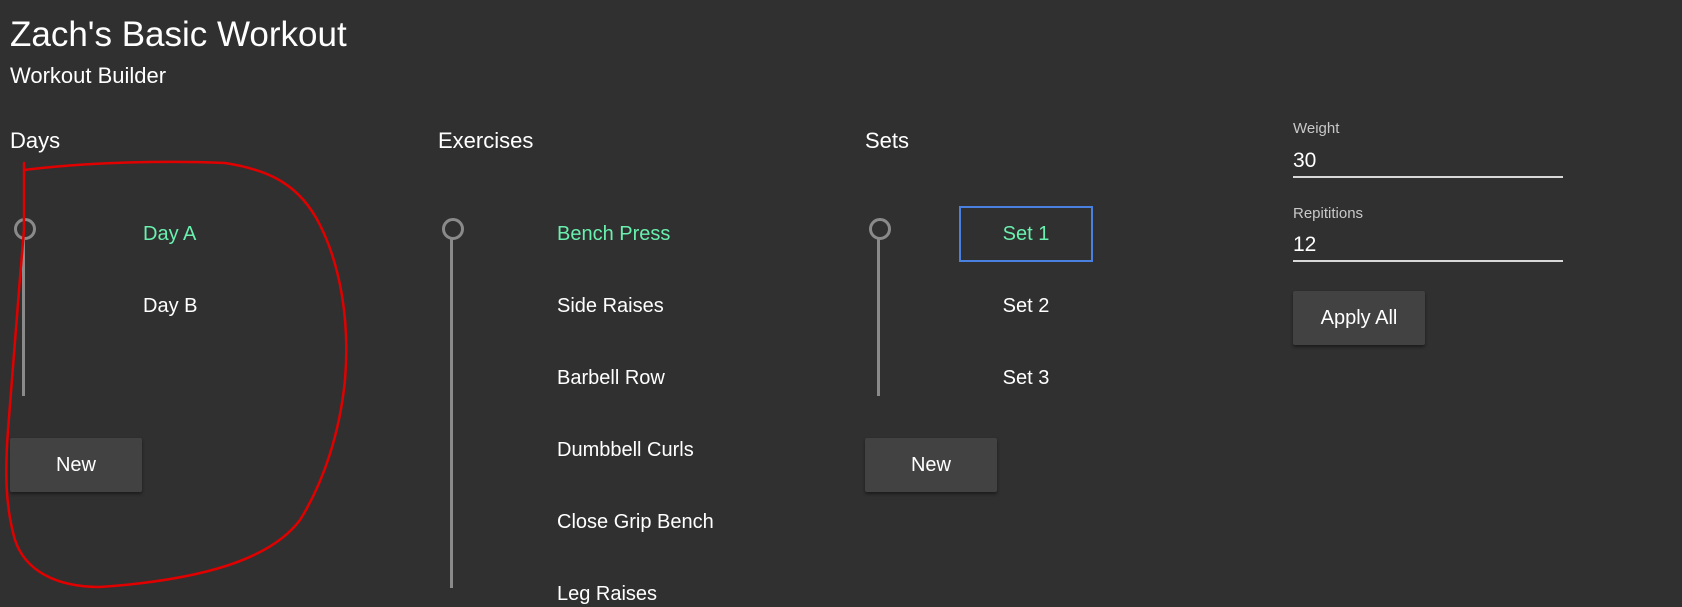 The image size is (1682, 607). I want to click on weight-label: Weight, so click(1316, 128).